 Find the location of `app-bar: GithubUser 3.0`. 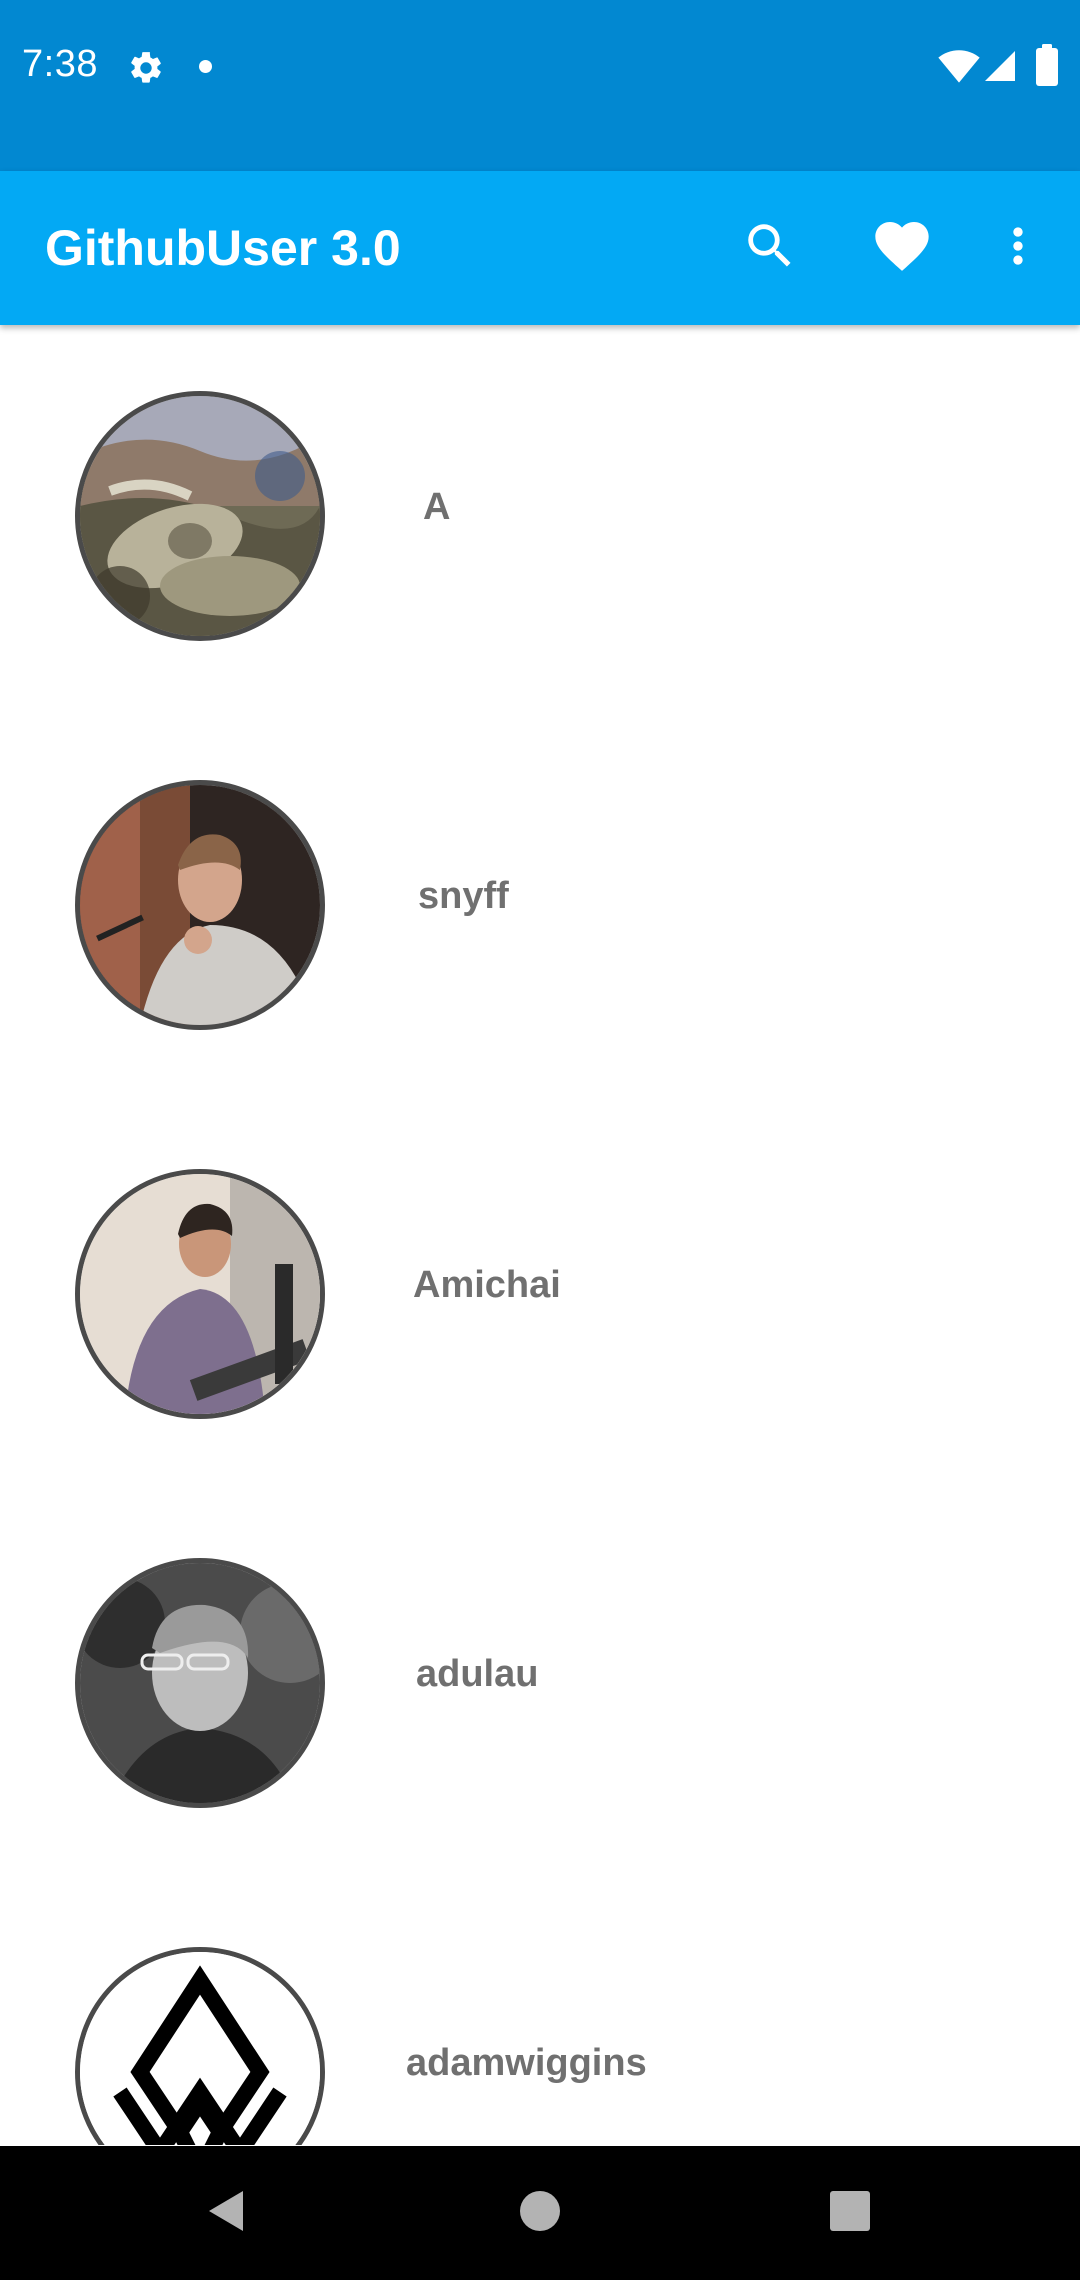

app-bar: GithubUser 3.0 is located at coordinates (540, 248).